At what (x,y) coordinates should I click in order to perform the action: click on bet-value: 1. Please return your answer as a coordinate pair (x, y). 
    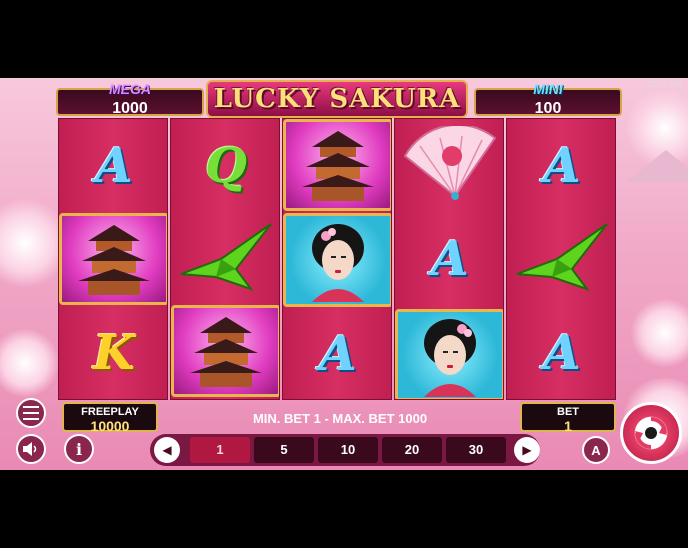
    Looking at the image, I should click on (568, 426).